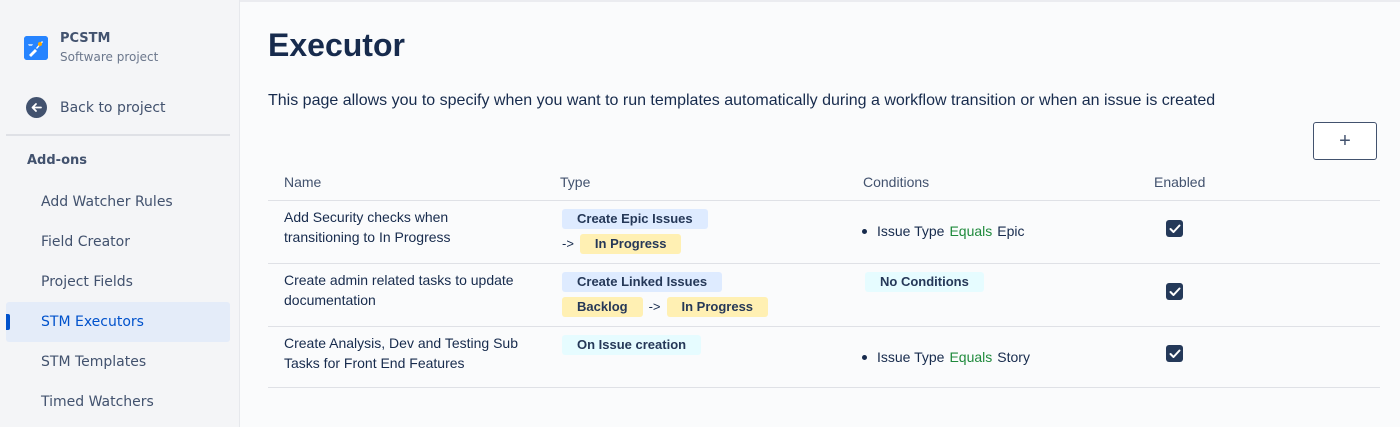 This screenshot has height=427, width=1400. I want to click on sidebar-item-label: Timed Watchers, so click(97, 402).